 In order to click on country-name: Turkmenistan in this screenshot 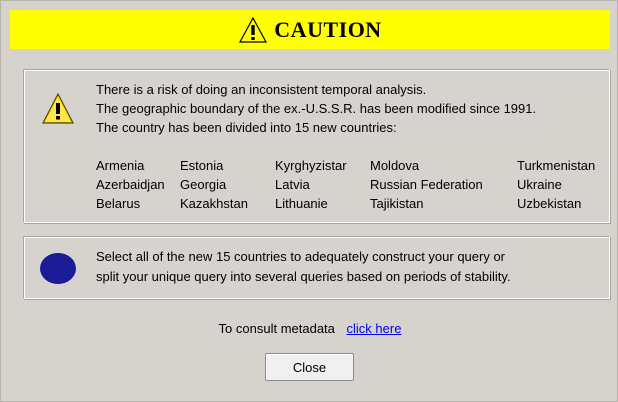, I will do `click(556, 165)`.